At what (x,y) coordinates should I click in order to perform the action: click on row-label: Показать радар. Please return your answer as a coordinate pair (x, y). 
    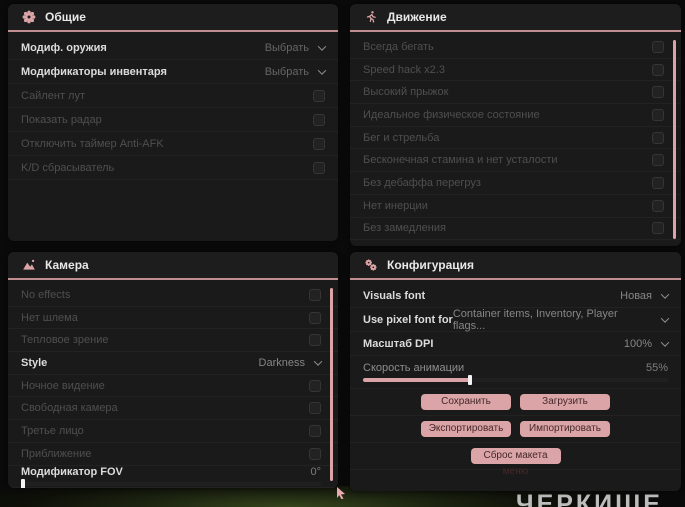
    Looking at the image, I should click on (61, 119).